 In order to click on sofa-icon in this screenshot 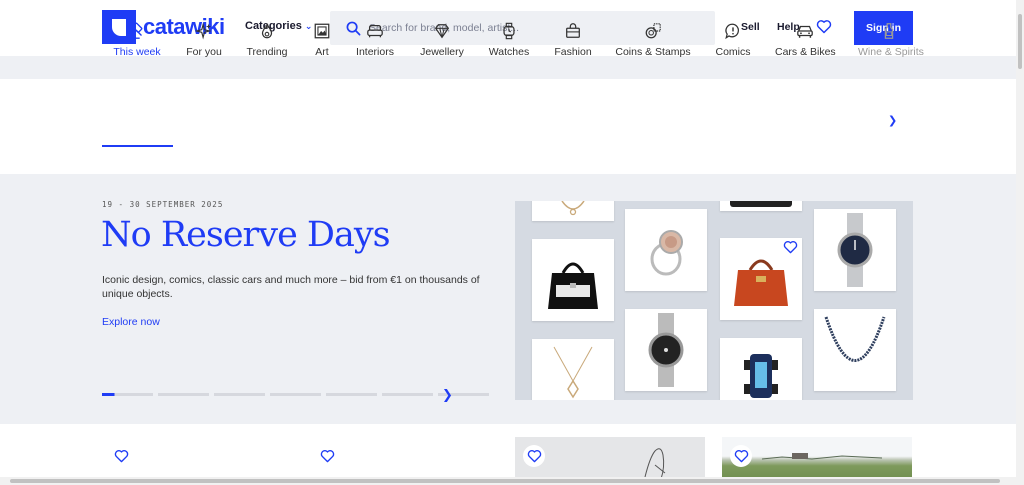, I will do `click(375, 31)`.